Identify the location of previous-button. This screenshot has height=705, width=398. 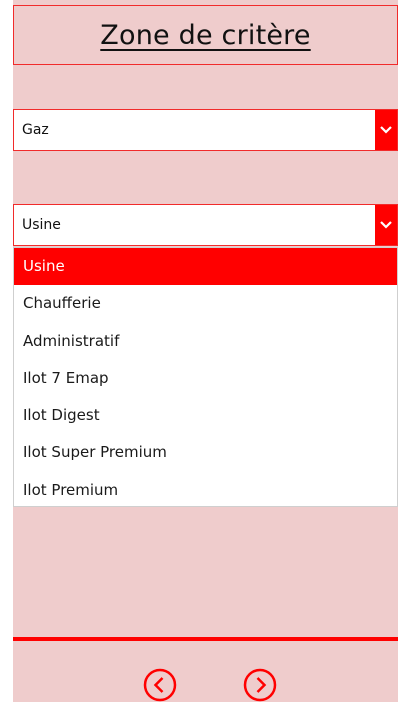
(160, 685).